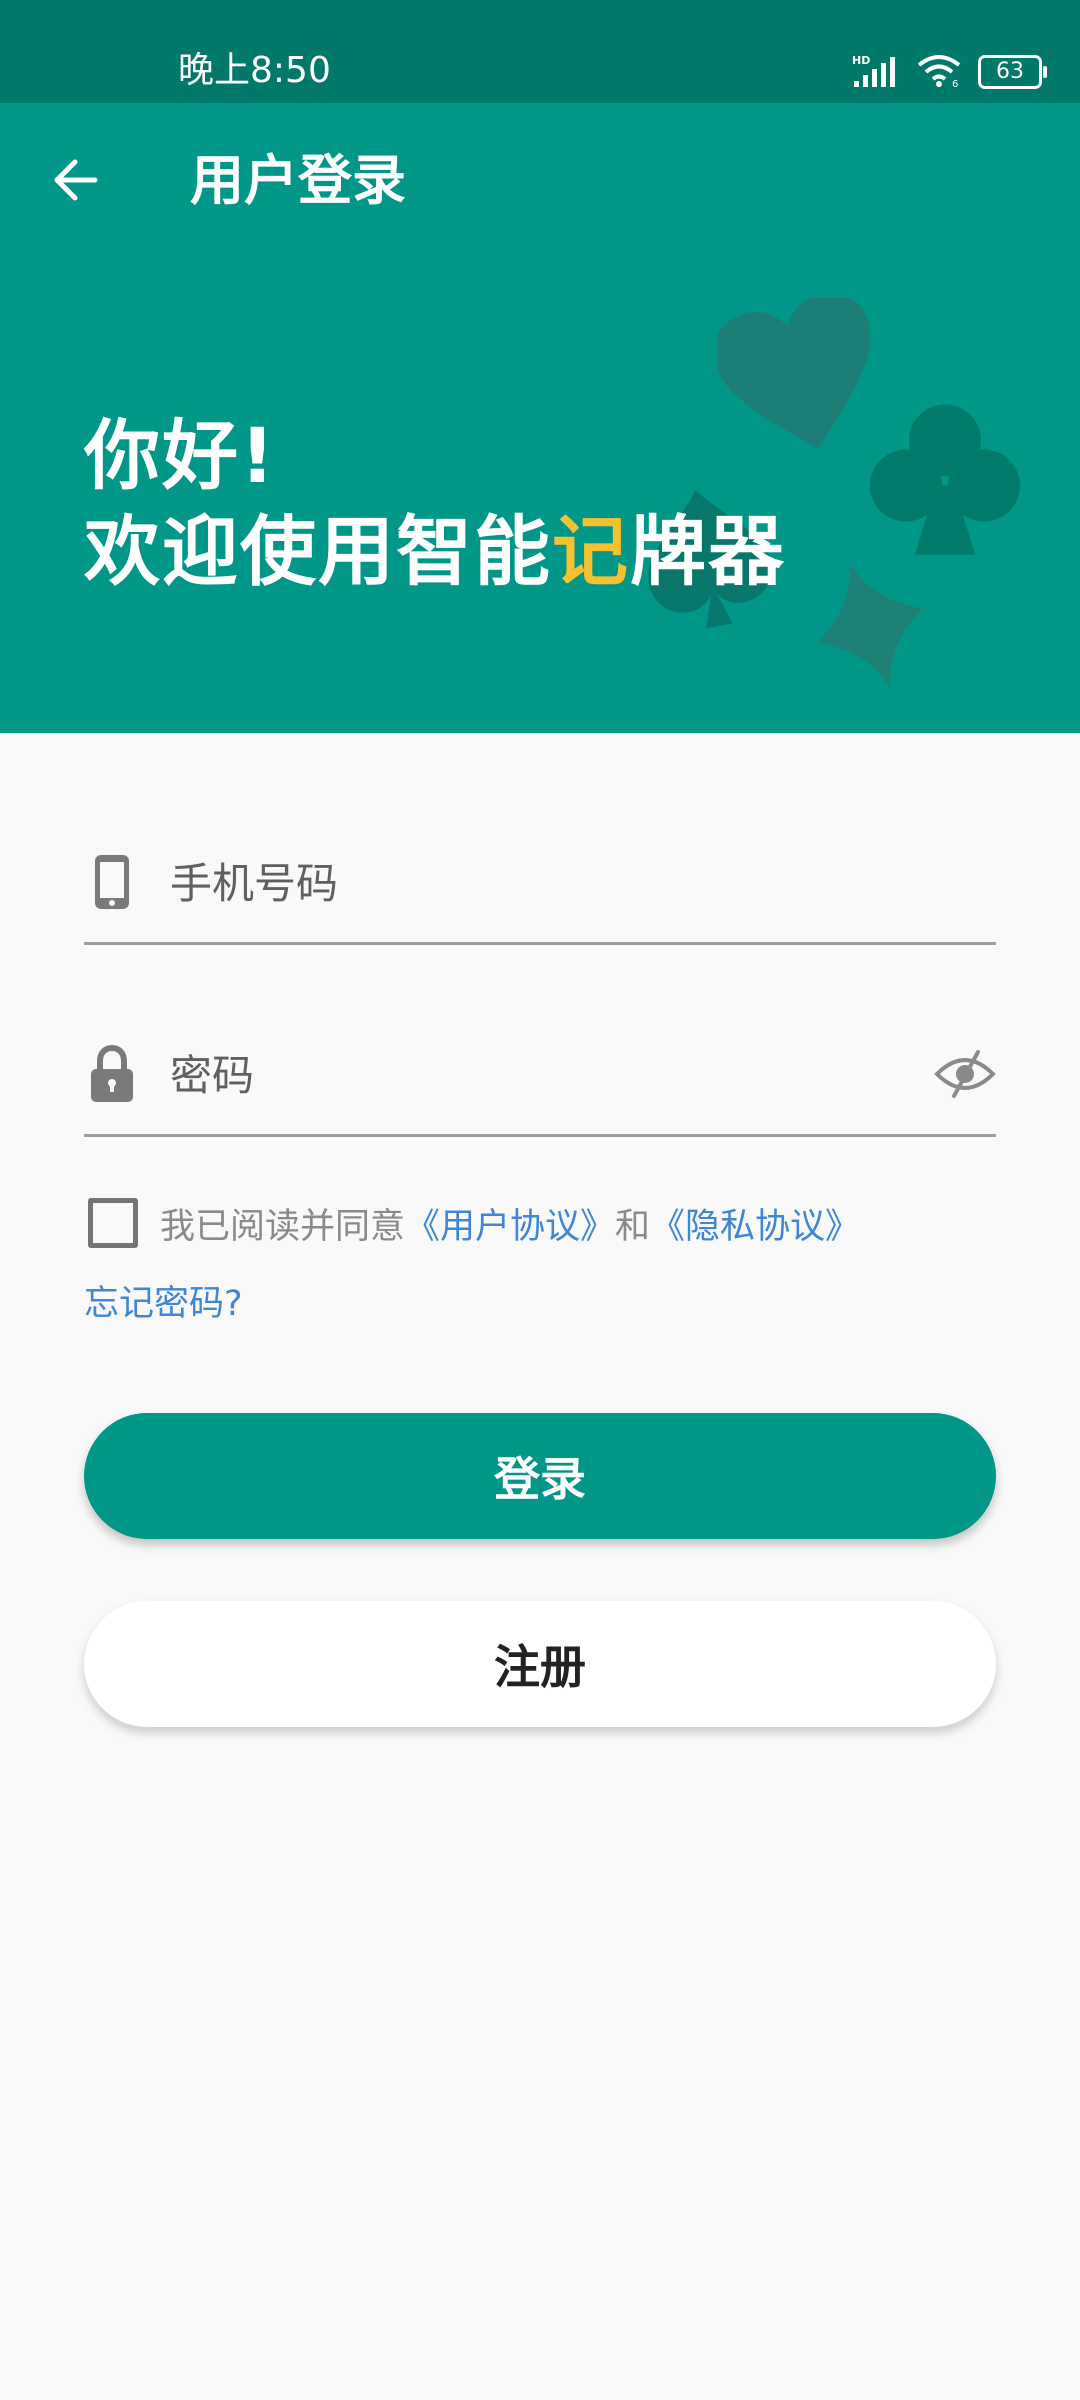  Describe the element at coordinates (318, 551) in the screenshot. I see `greeting-prefix: 欢迎使用智能` at that location.